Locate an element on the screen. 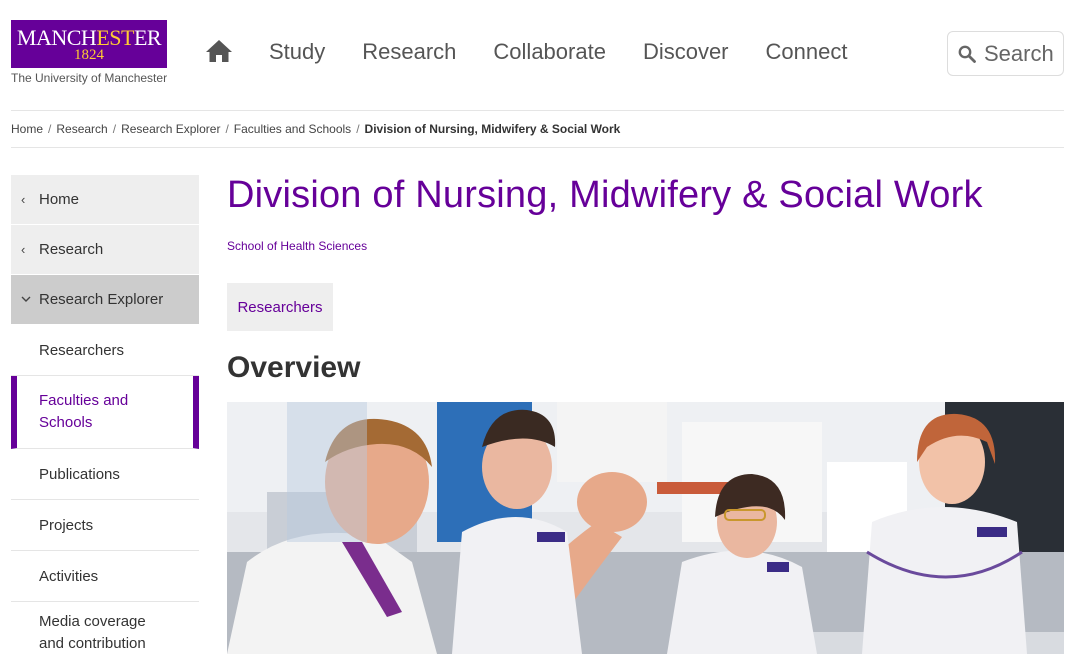  sidebar-item-label: Home is located at coordinates (59, 199).